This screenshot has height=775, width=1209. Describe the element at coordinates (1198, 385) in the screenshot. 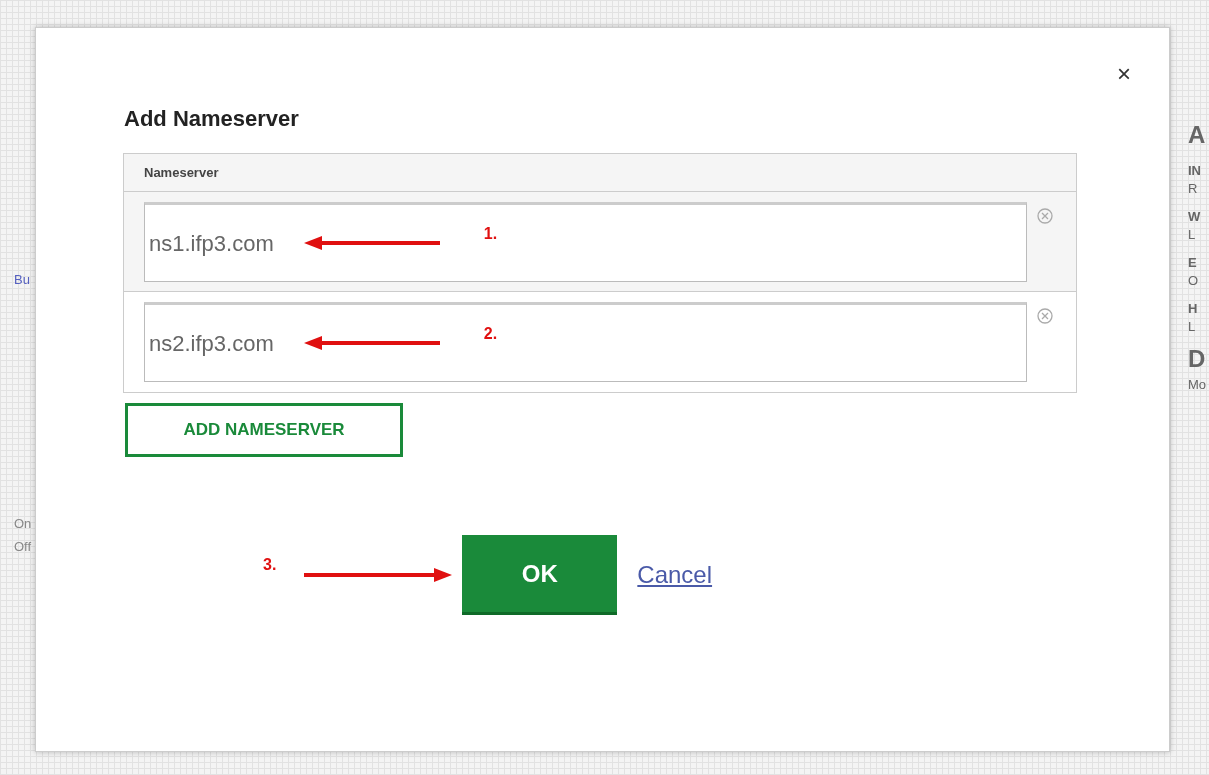

I see `background-text: Mo` at that location.